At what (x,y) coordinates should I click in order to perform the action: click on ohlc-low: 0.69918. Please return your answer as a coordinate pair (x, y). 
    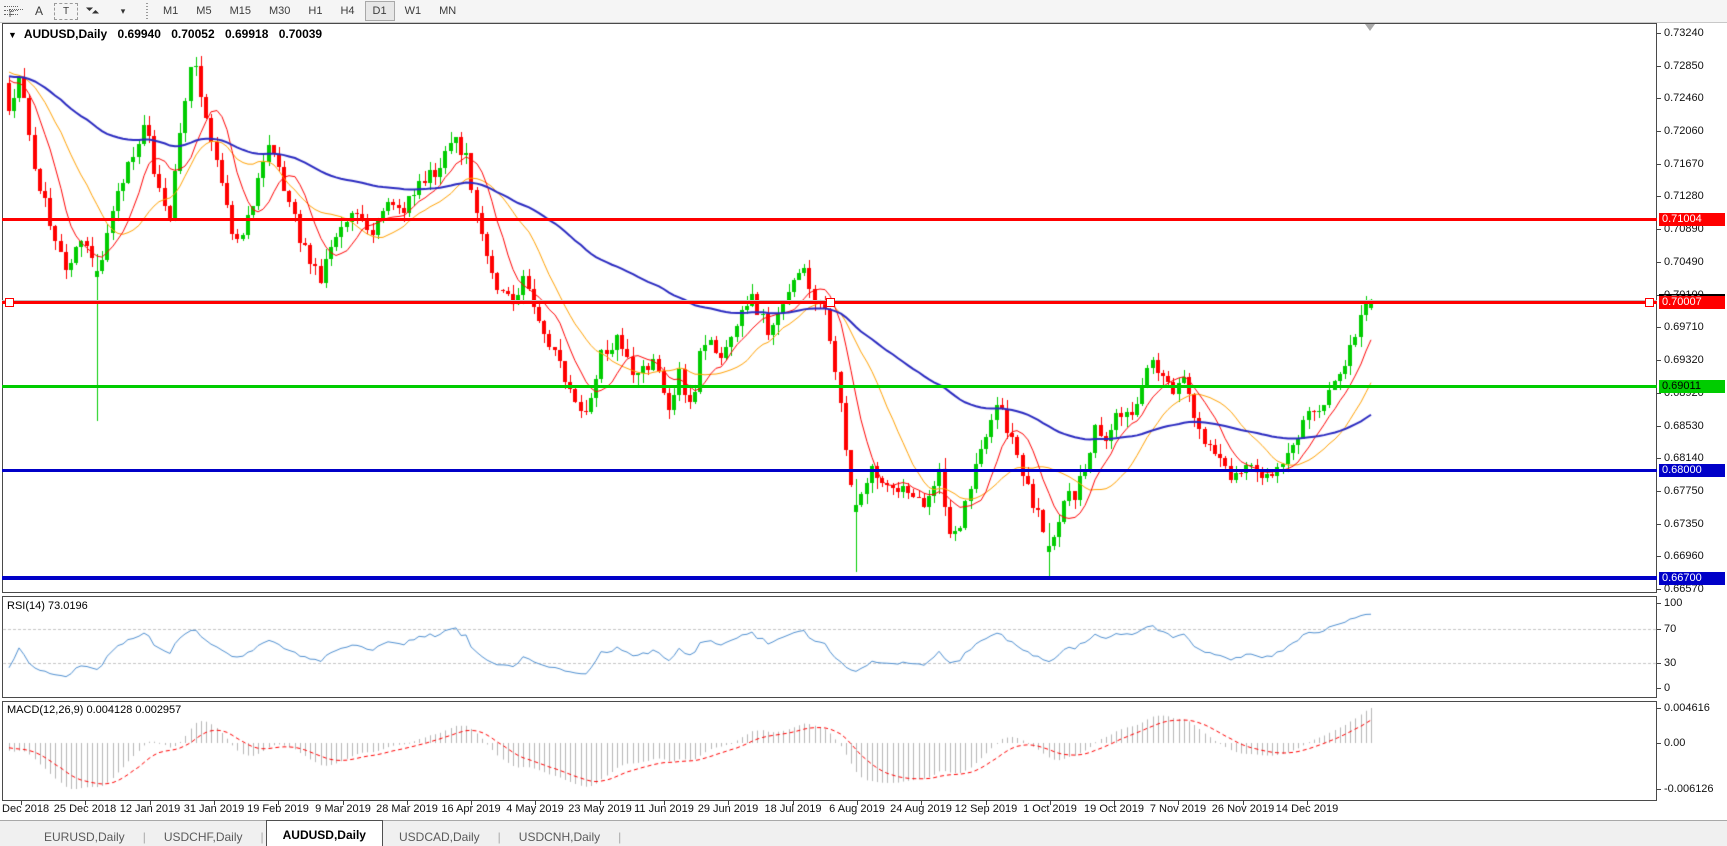
    Looking at the image, I should click on (246, 34).